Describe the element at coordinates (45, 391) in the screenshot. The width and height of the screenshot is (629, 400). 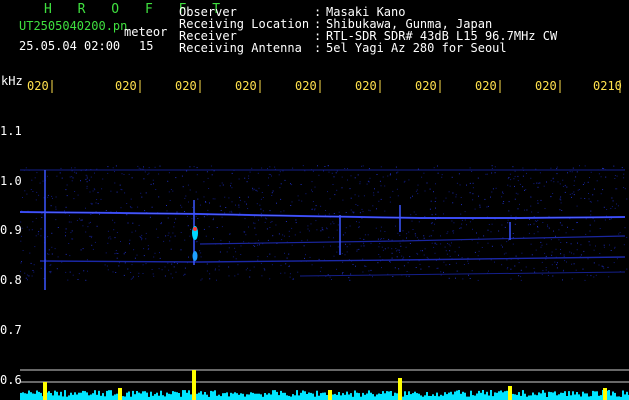
I see `level-peak` at that location.